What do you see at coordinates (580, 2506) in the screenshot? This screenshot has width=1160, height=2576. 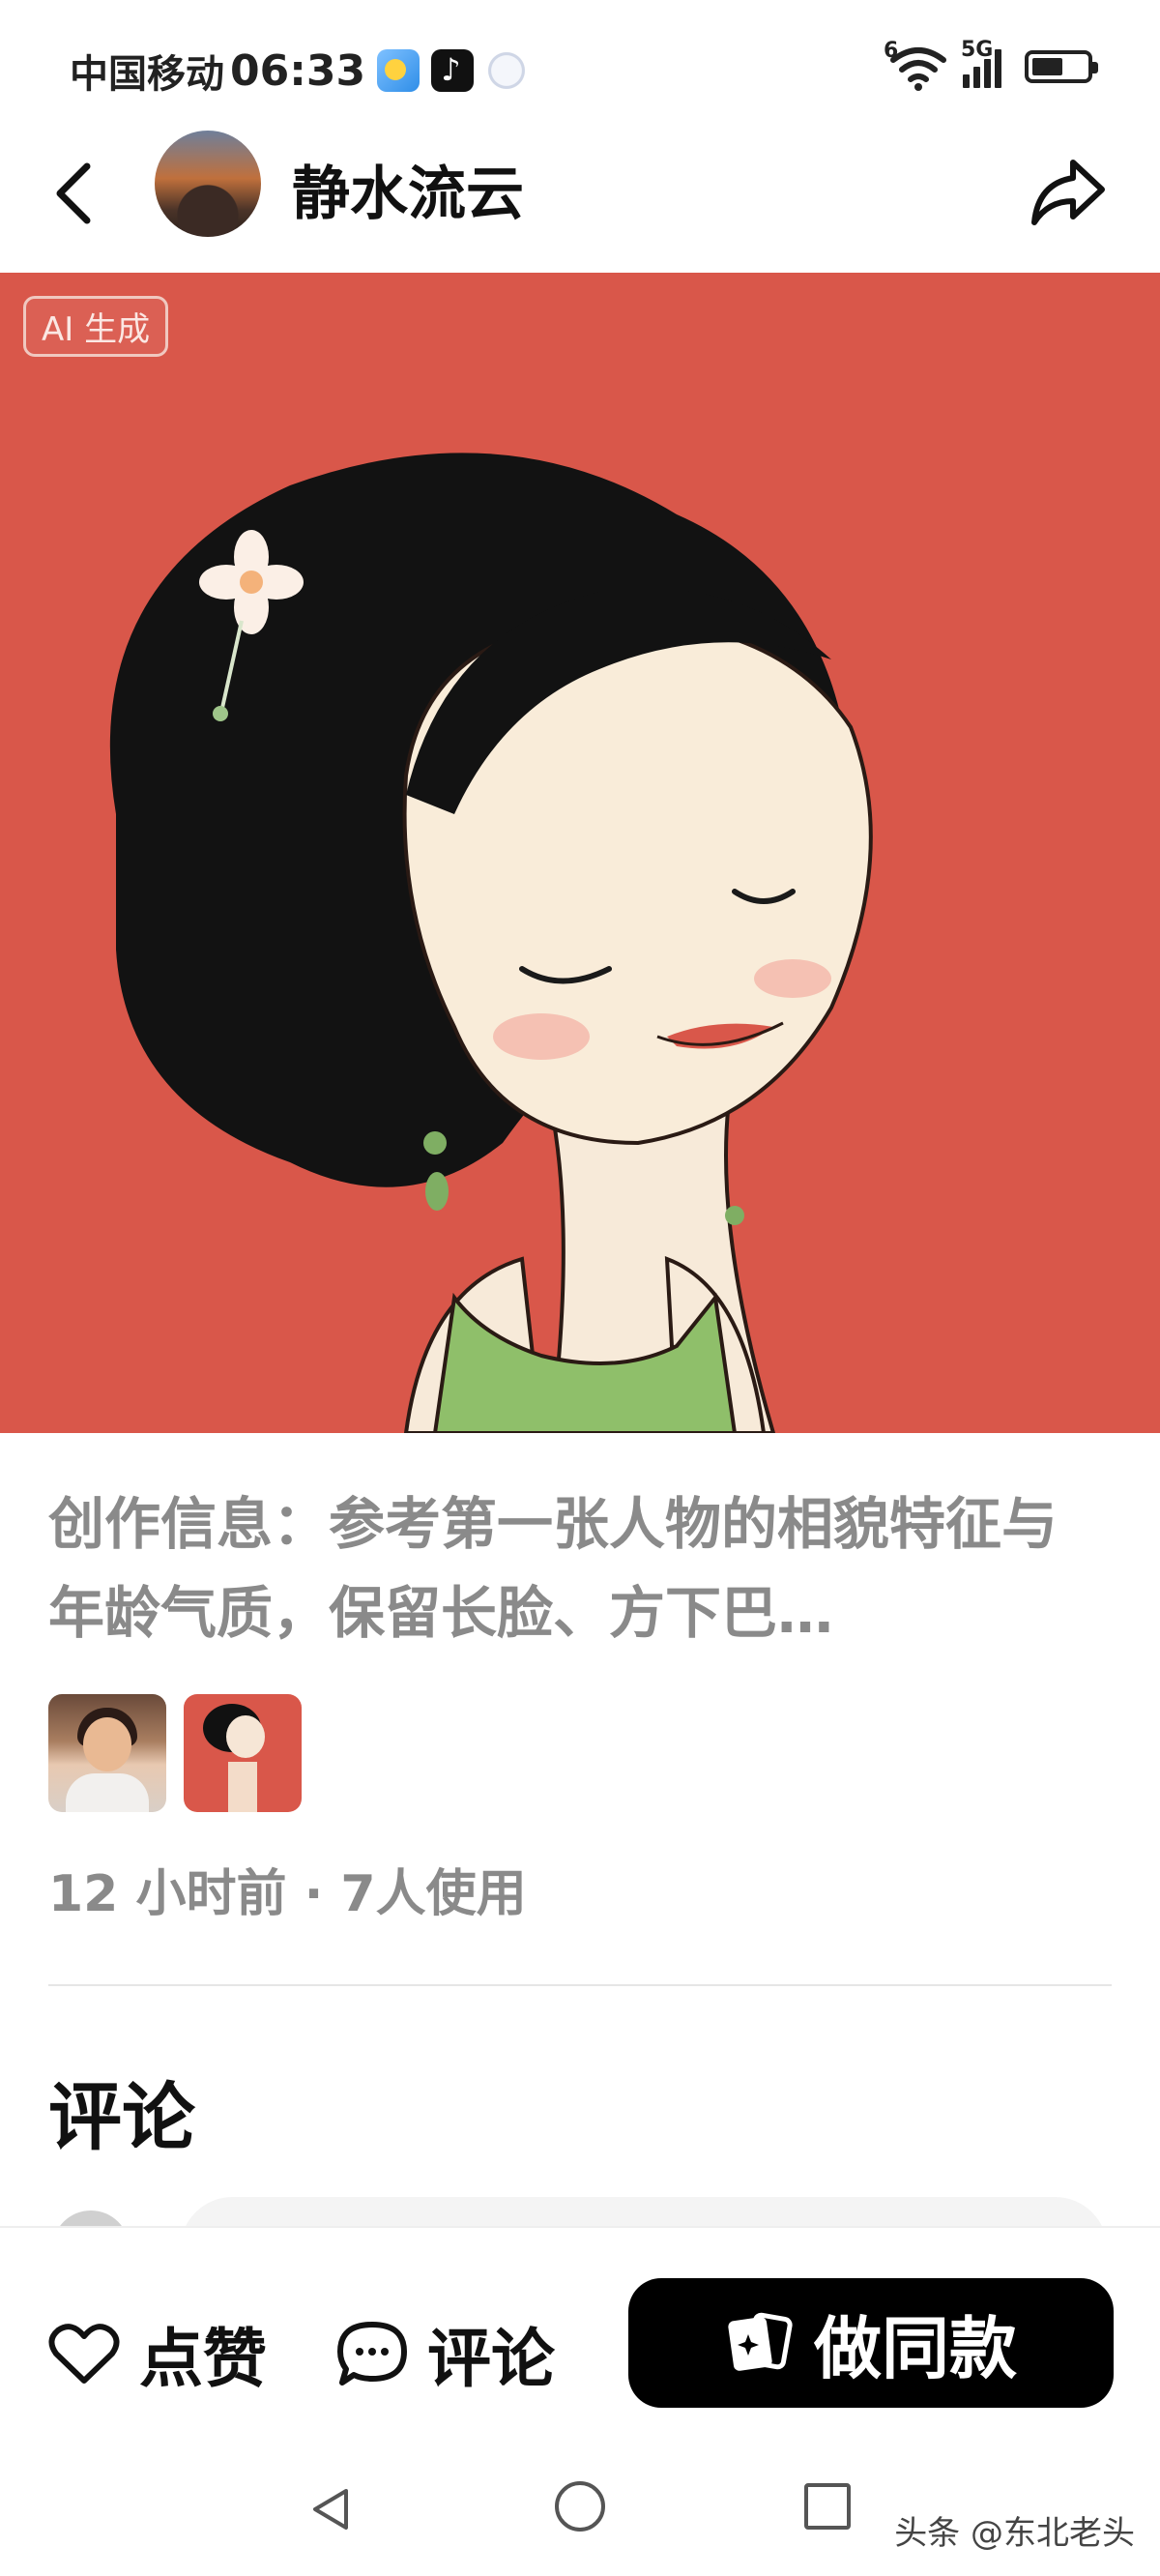 I see `nav-home-button` at bounding box center [580, 2506].